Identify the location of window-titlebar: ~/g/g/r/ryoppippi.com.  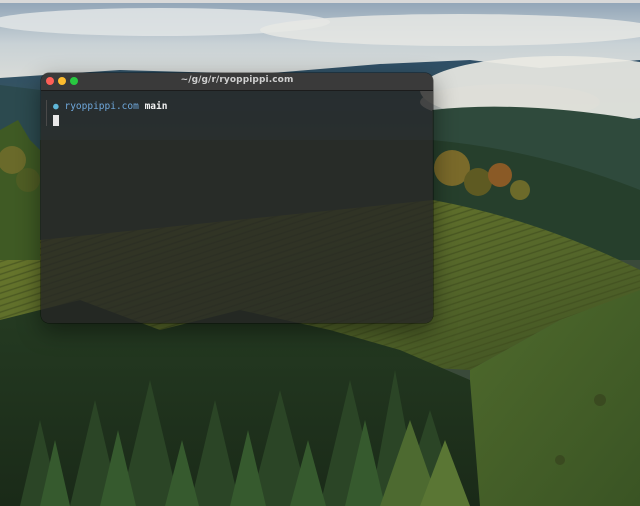
(237, 82).